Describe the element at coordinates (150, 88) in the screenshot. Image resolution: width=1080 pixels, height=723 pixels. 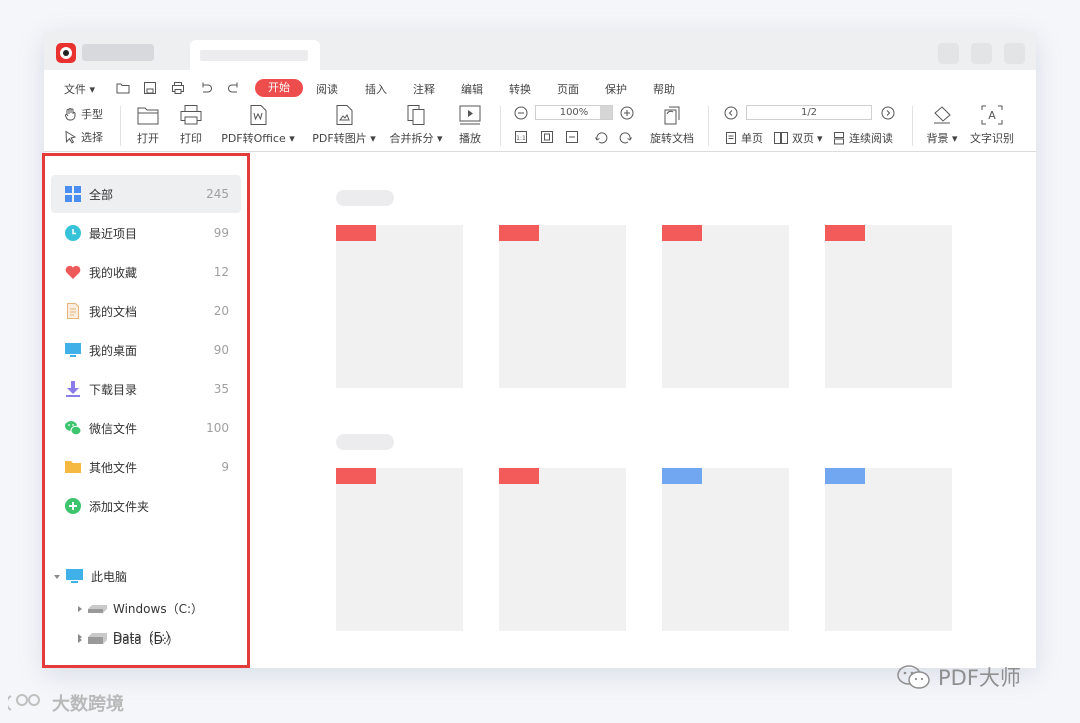
I see `save-icon` at that location.